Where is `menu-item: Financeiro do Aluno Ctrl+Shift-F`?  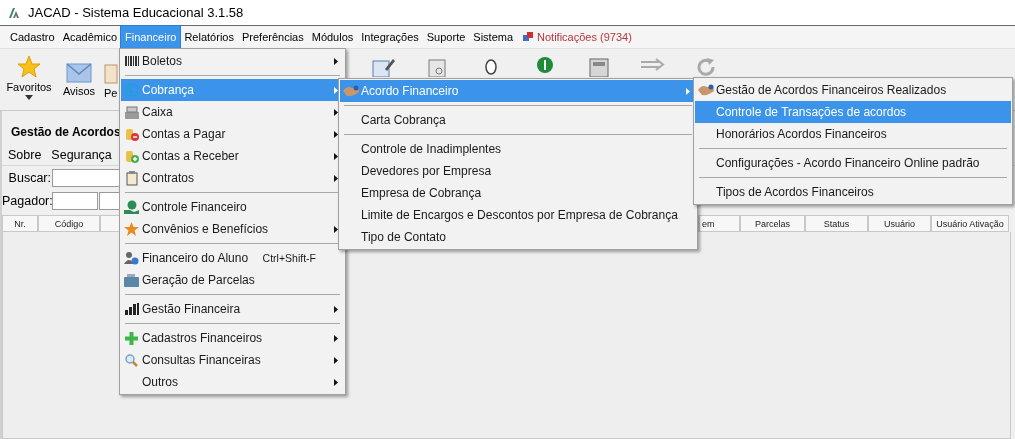 menu-item: Financeiro do Aluno Ctrl+Shift-F is located at coordinates (232, 258).